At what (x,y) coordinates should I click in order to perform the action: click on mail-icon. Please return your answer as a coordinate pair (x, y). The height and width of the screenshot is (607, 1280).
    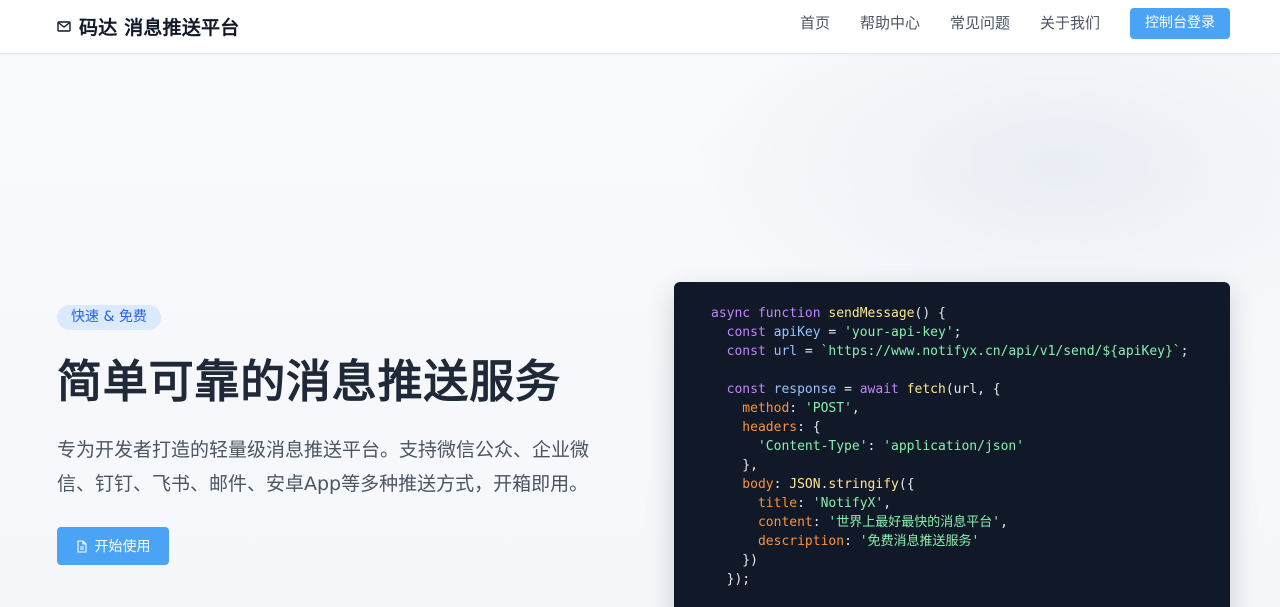
    Looking at the image, I should click on (64, 26).